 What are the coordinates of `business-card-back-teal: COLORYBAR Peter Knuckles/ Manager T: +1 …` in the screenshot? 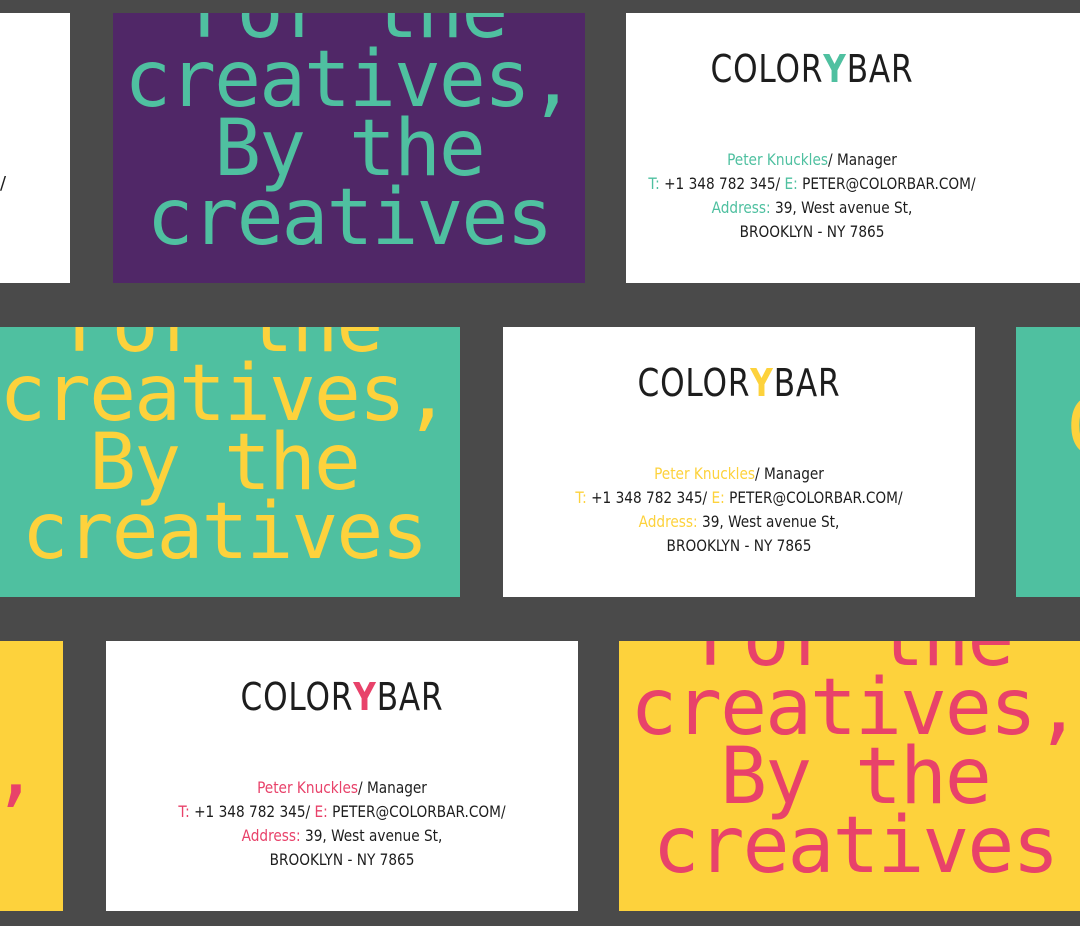 It's located at (853, 148).